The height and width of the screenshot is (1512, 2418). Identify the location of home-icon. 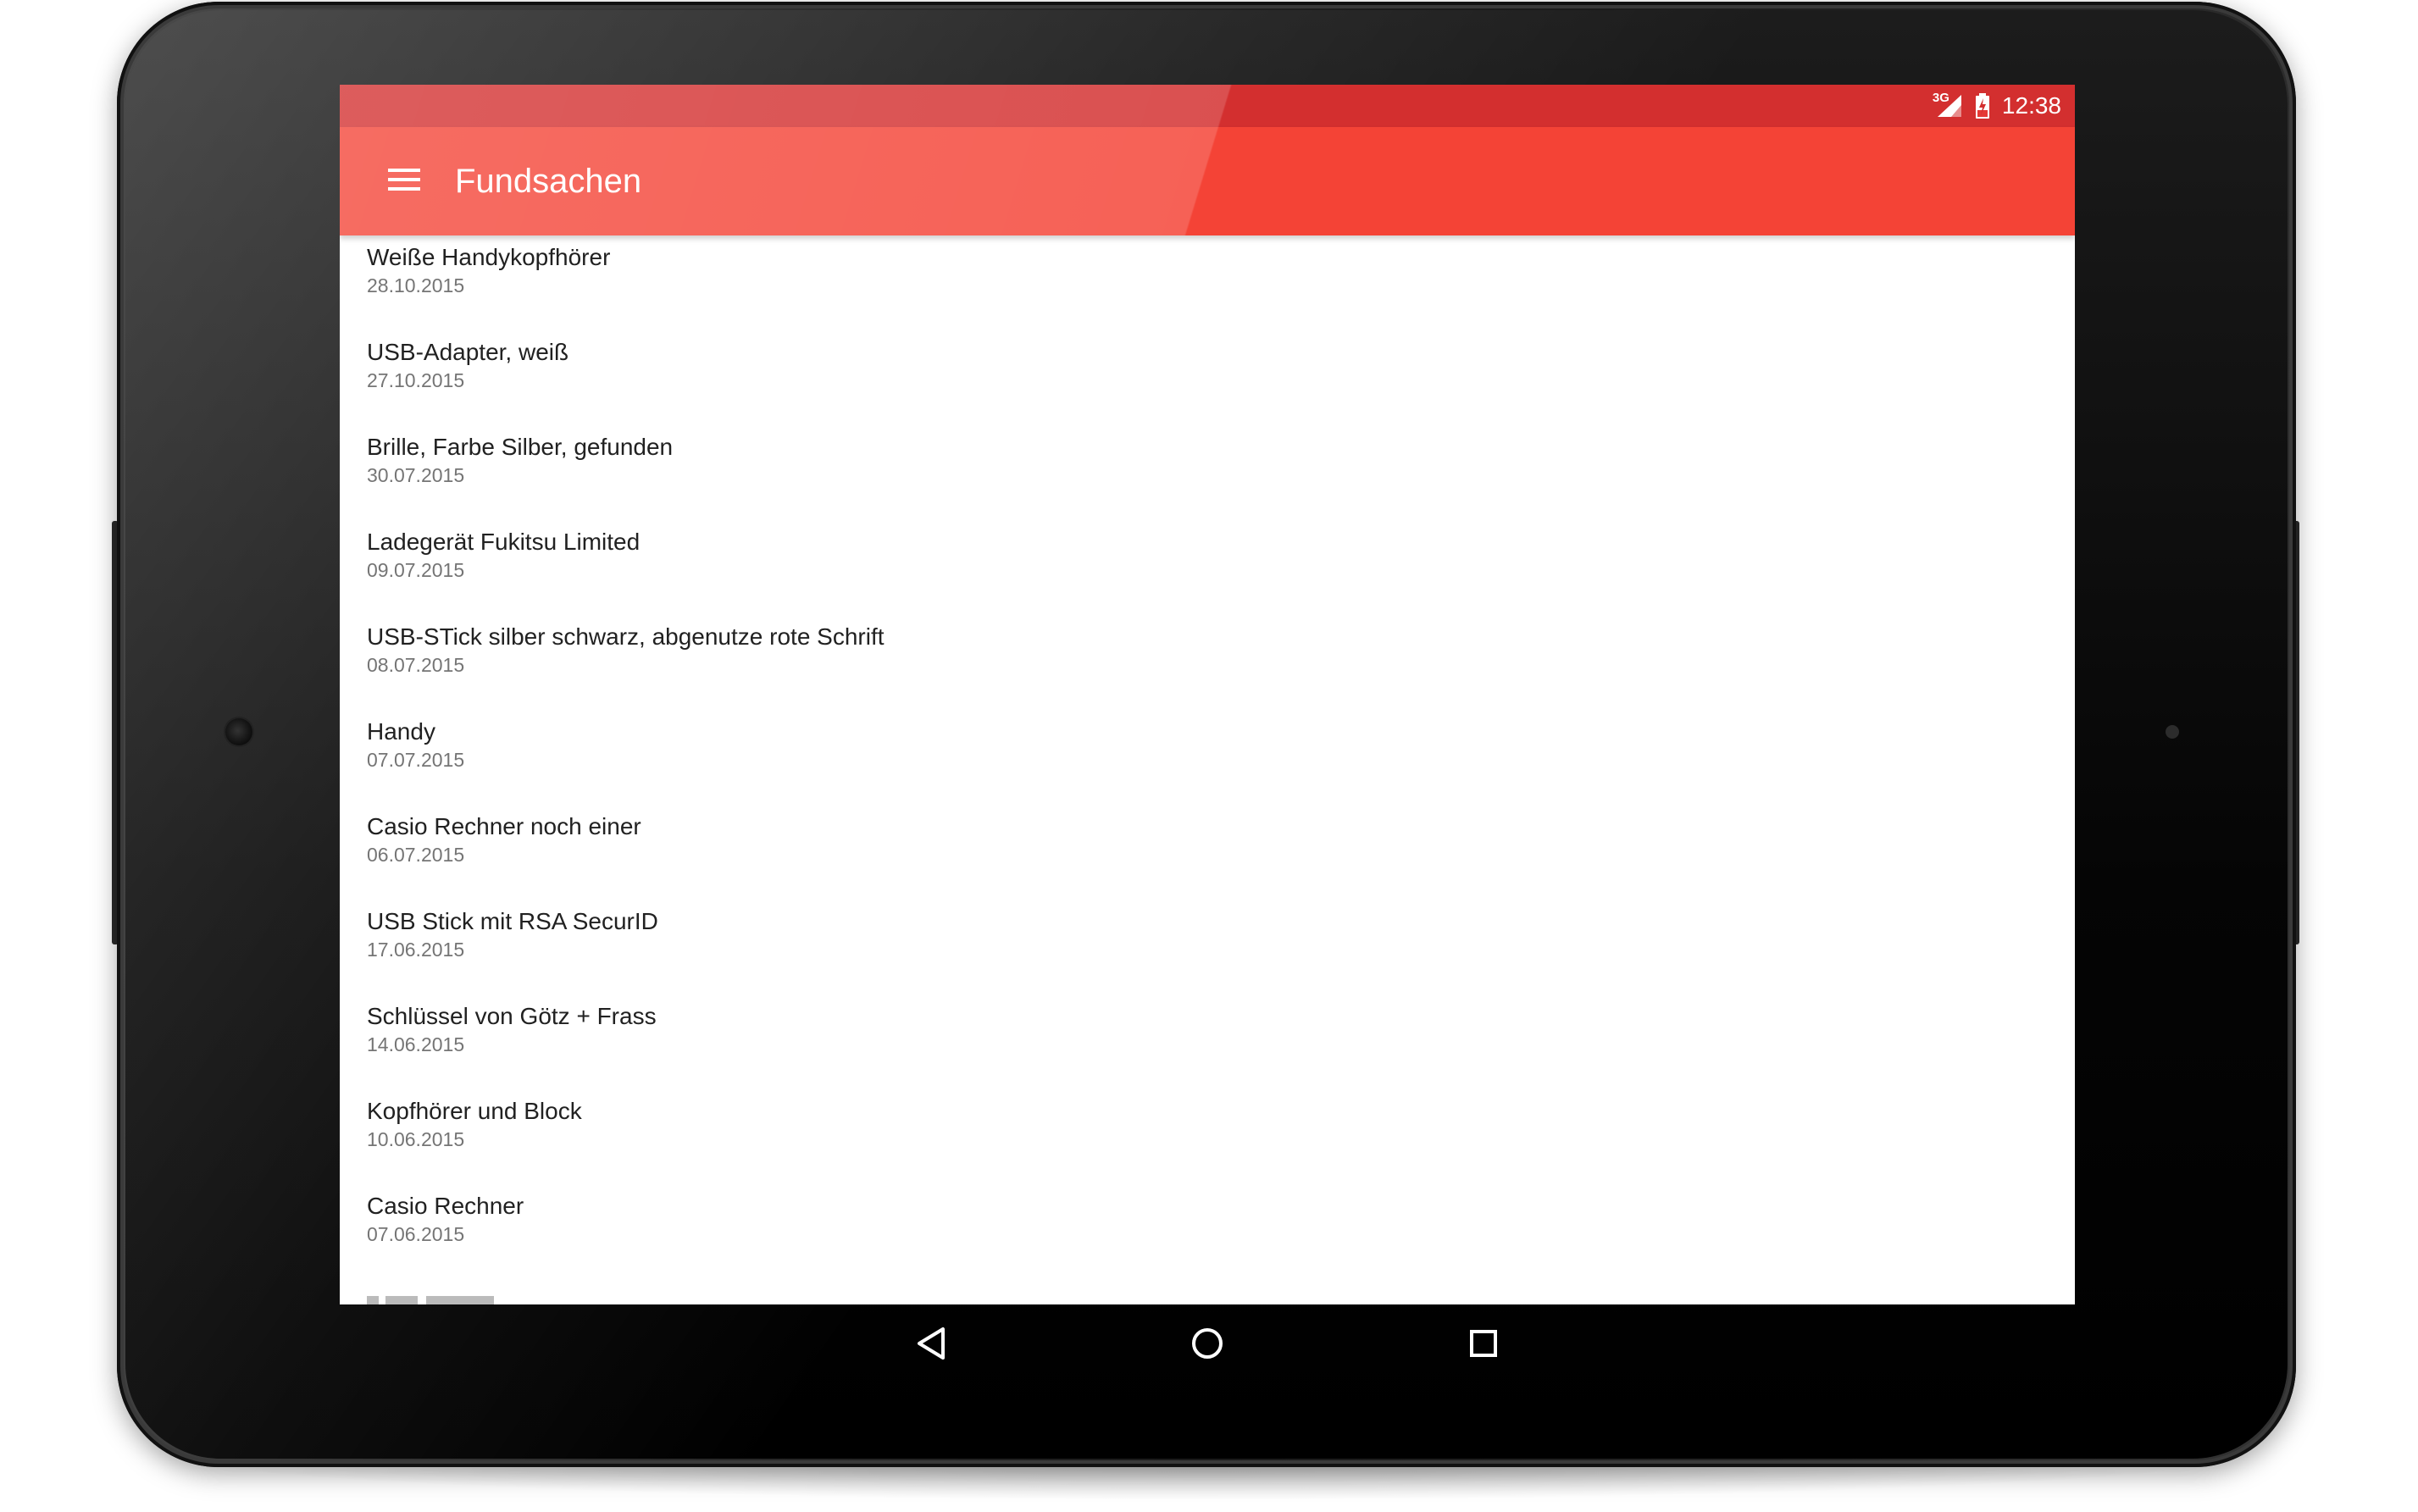
(1207, 1345).